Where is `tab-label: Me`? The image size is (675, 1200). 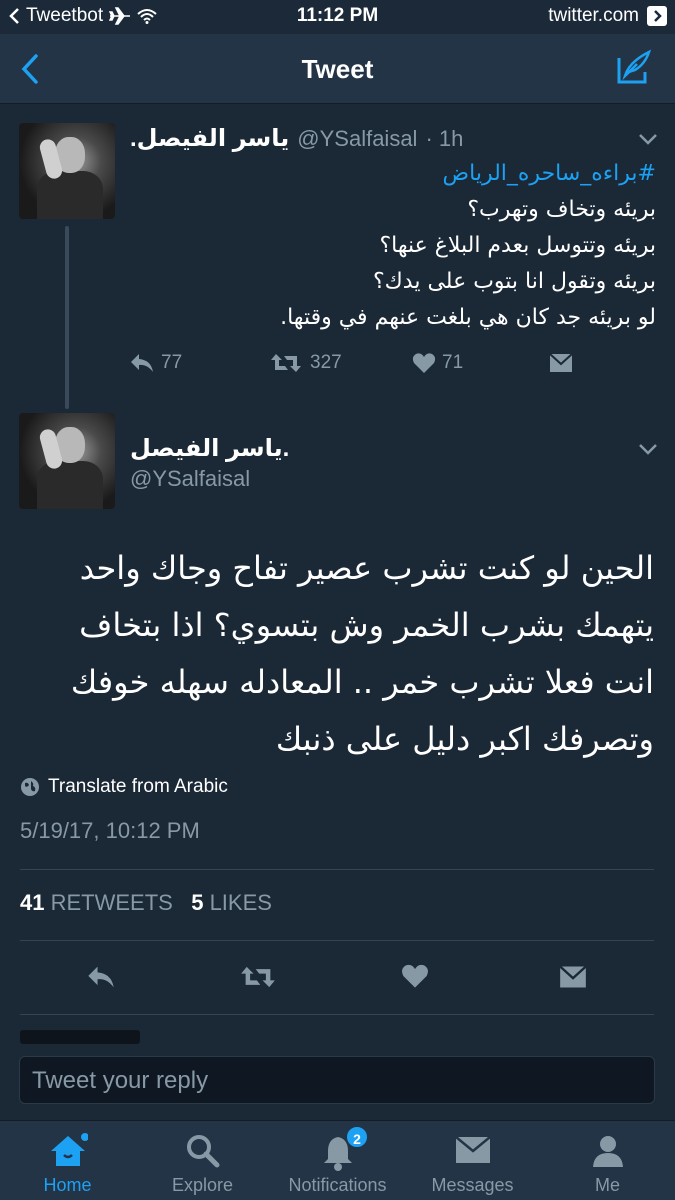 tab-label: Me is located at coordinates (607, 1185).